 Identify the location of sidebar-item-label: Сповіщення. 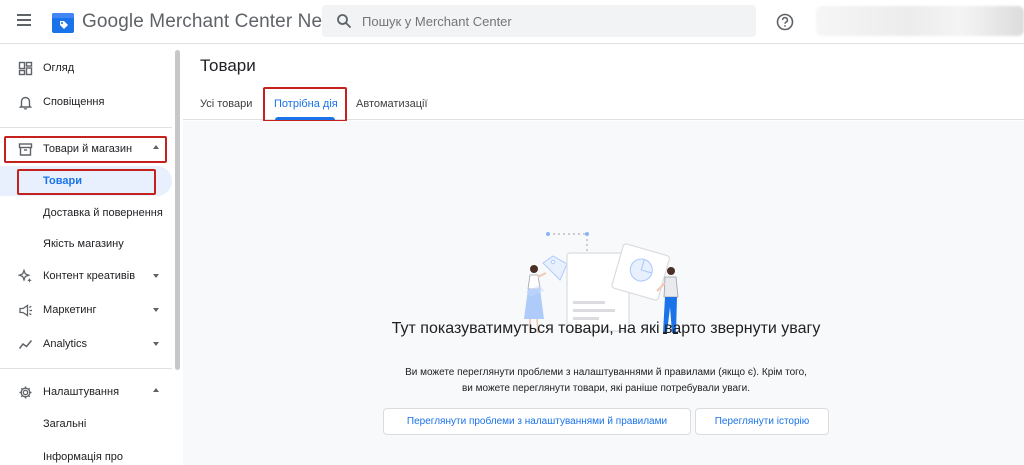
(74, 102).